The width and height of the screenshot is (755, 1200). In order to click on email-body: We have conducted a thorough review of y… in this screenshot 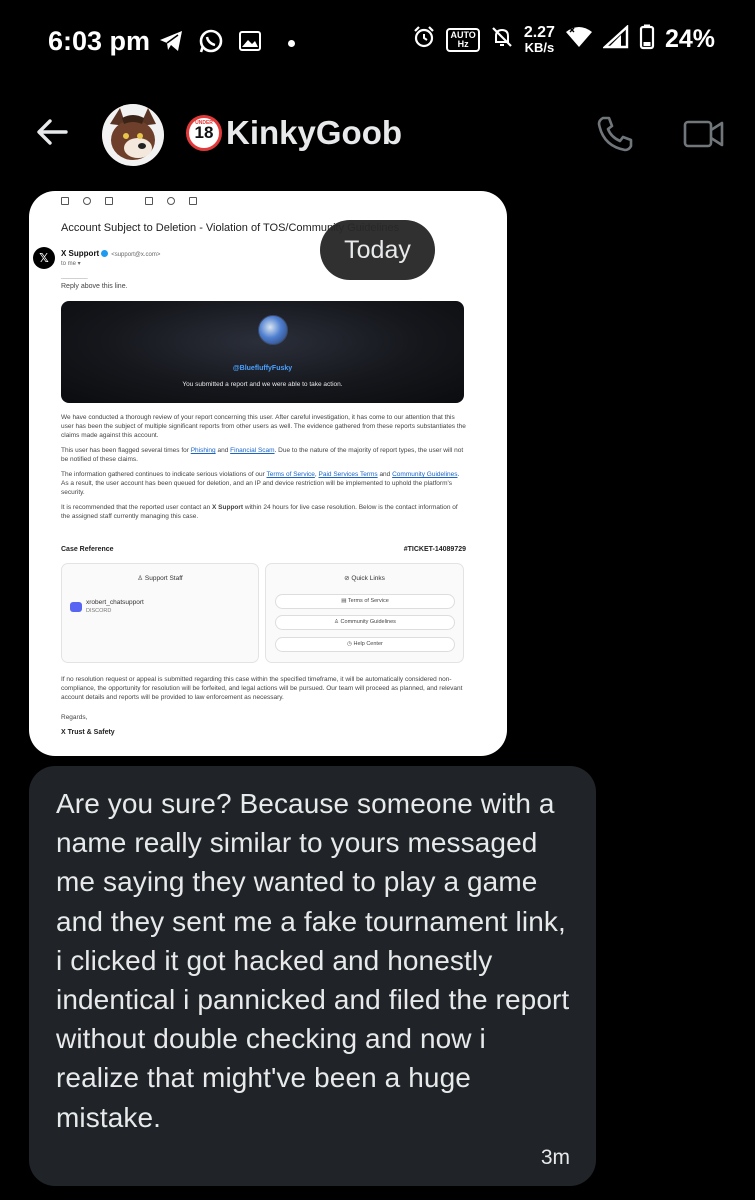, I will do `click(263, 470)`.